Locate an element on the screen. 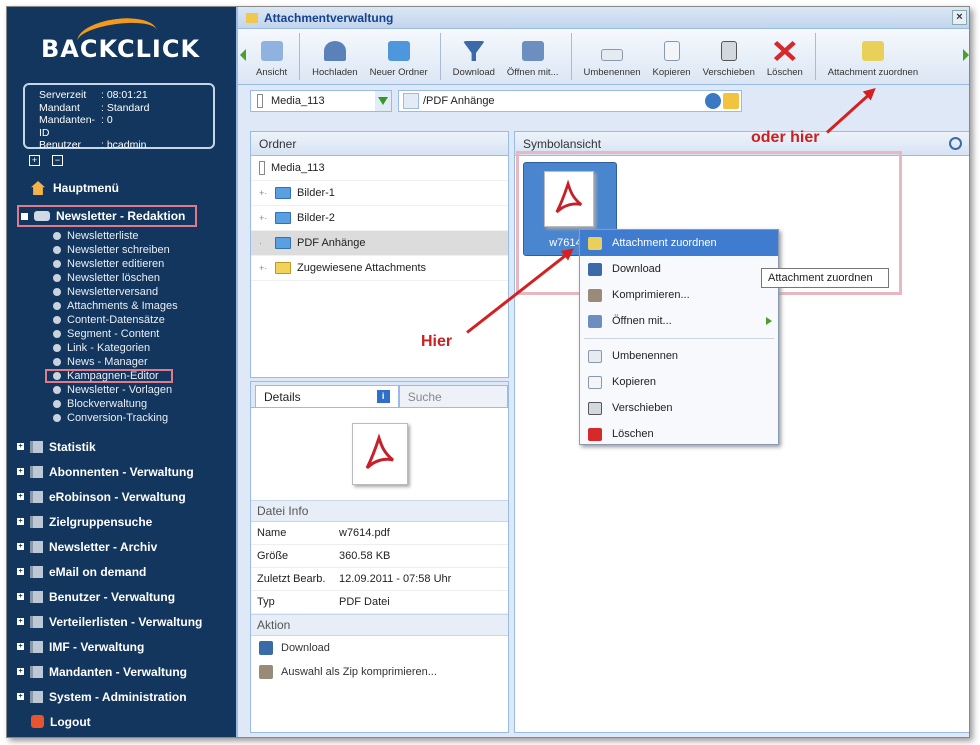 The image size is (980, 745). tab-details: Details i is located at coordinates (327, 396).